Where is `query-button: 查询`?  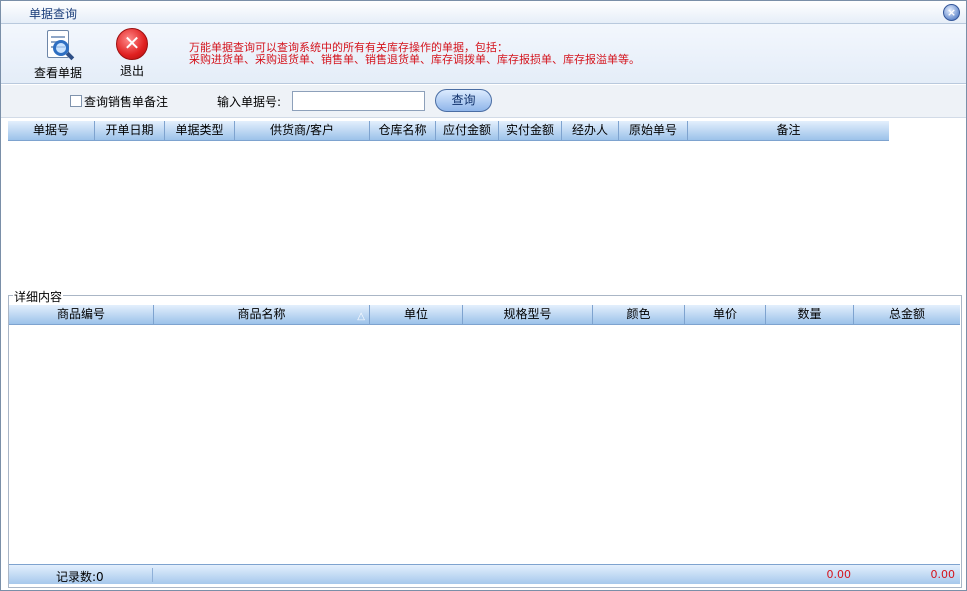 query-button: 查询 is located at coordinates (463, 100).